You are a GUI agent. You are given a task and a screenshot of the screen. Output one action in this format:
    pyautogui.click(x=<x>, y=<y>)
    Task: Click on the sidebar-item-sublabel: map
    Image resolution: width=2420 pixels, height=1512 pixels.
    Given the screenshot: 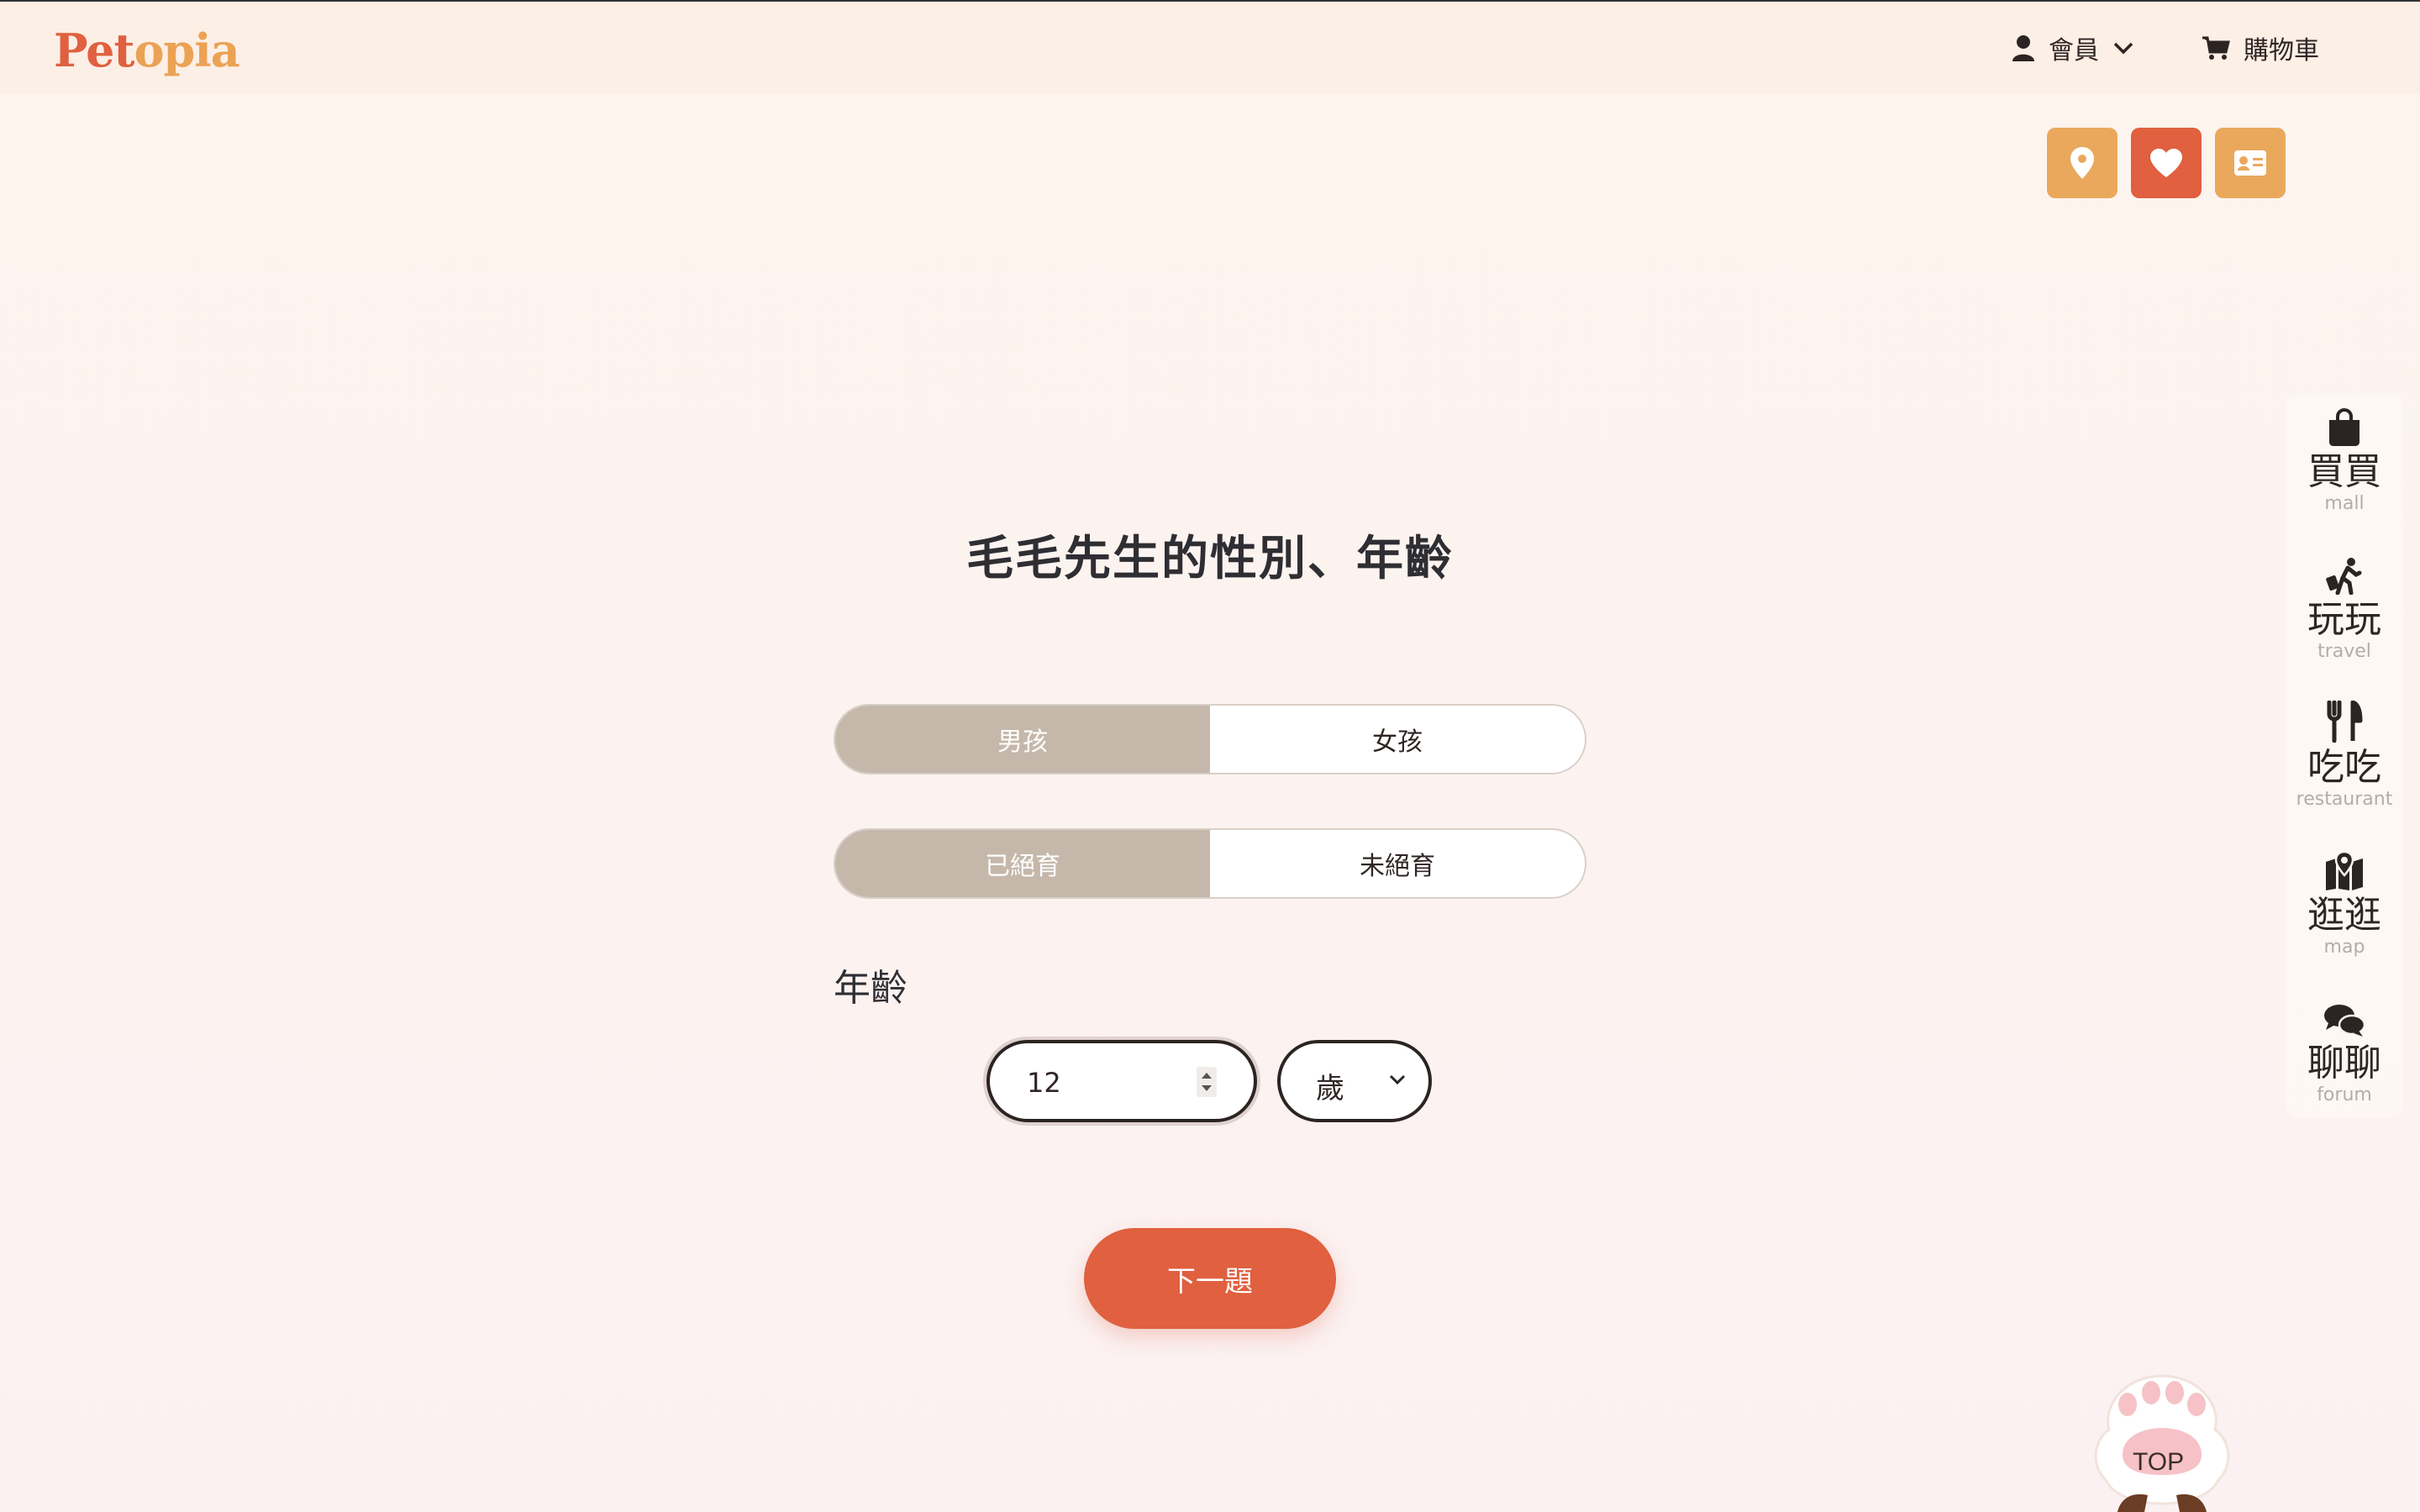 What is the action you would take?
    pyautogui.click(x=2344, y=947)
    